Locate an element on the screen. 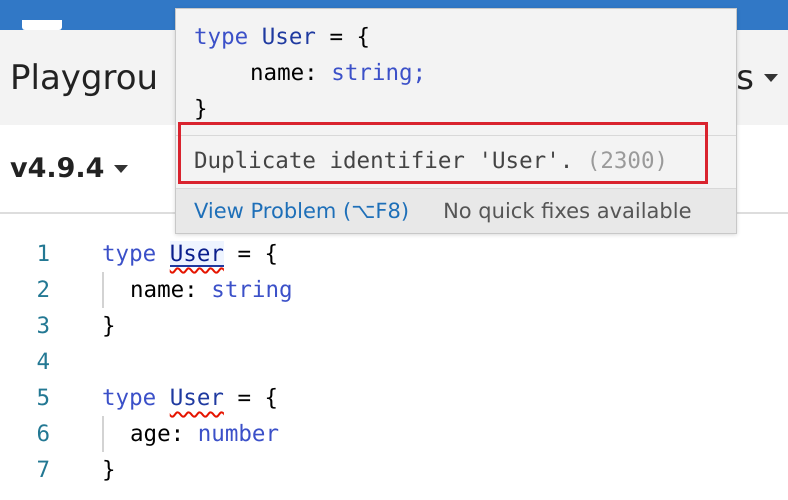 The width and height of the screenshot is (788, 500). code-line: age: number is located at coordinates (205, 434).